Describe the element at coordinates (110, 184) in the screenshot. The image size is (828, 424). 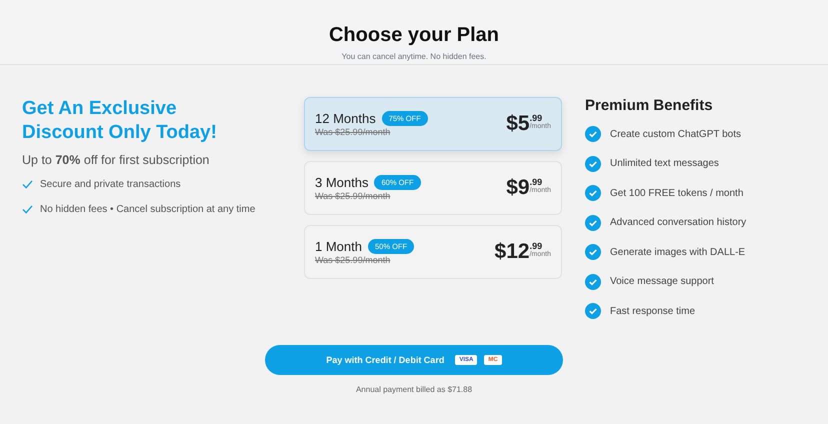
I see `promo-point: Secure and private transactions` at that location.